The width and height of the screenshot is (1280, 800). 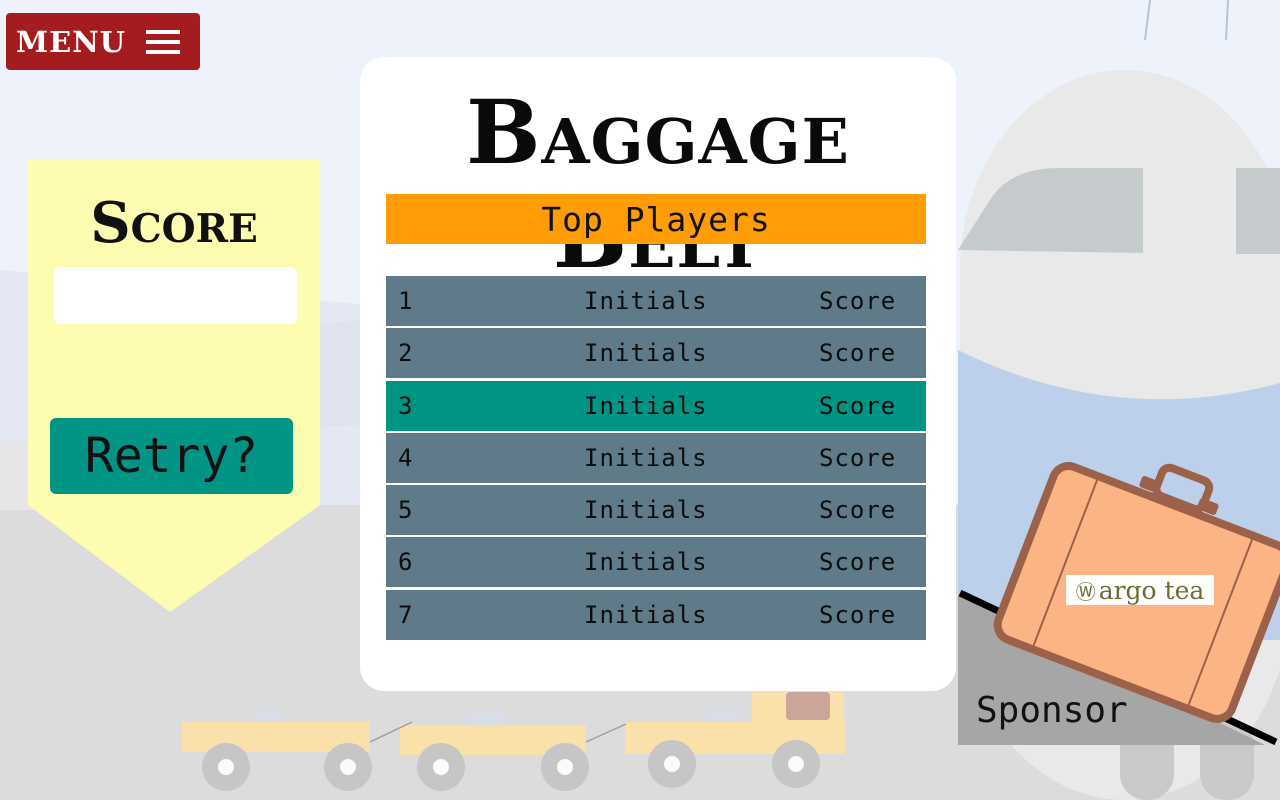 I want to click on score-value-box, so click(x=175, y=295).